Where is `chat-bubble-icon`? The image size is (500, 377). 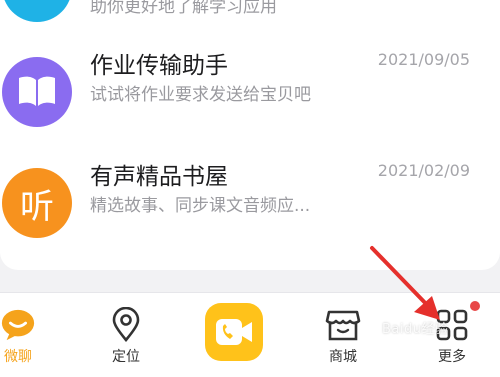 chat-bubble-icon is located at coordinates (18, 325).